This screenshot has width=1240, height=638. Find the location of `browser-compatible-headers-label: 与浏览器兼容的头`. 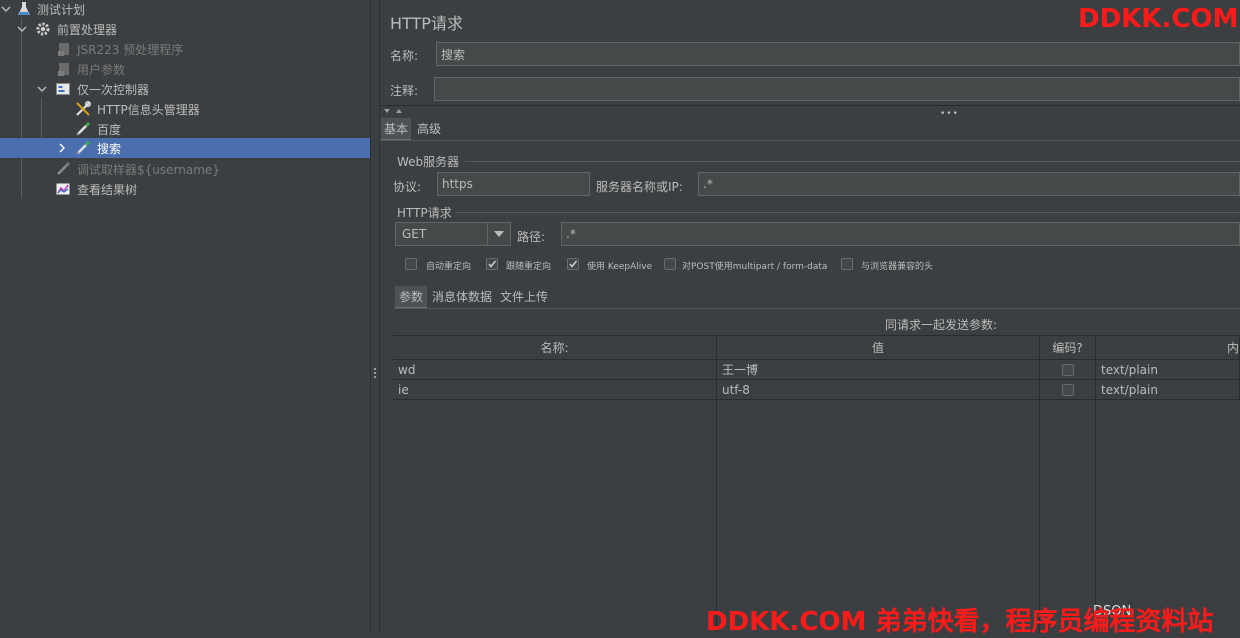

browser-compatible-headers-label: 与浏览器兼容的头 is located at coordinates (897, 267).